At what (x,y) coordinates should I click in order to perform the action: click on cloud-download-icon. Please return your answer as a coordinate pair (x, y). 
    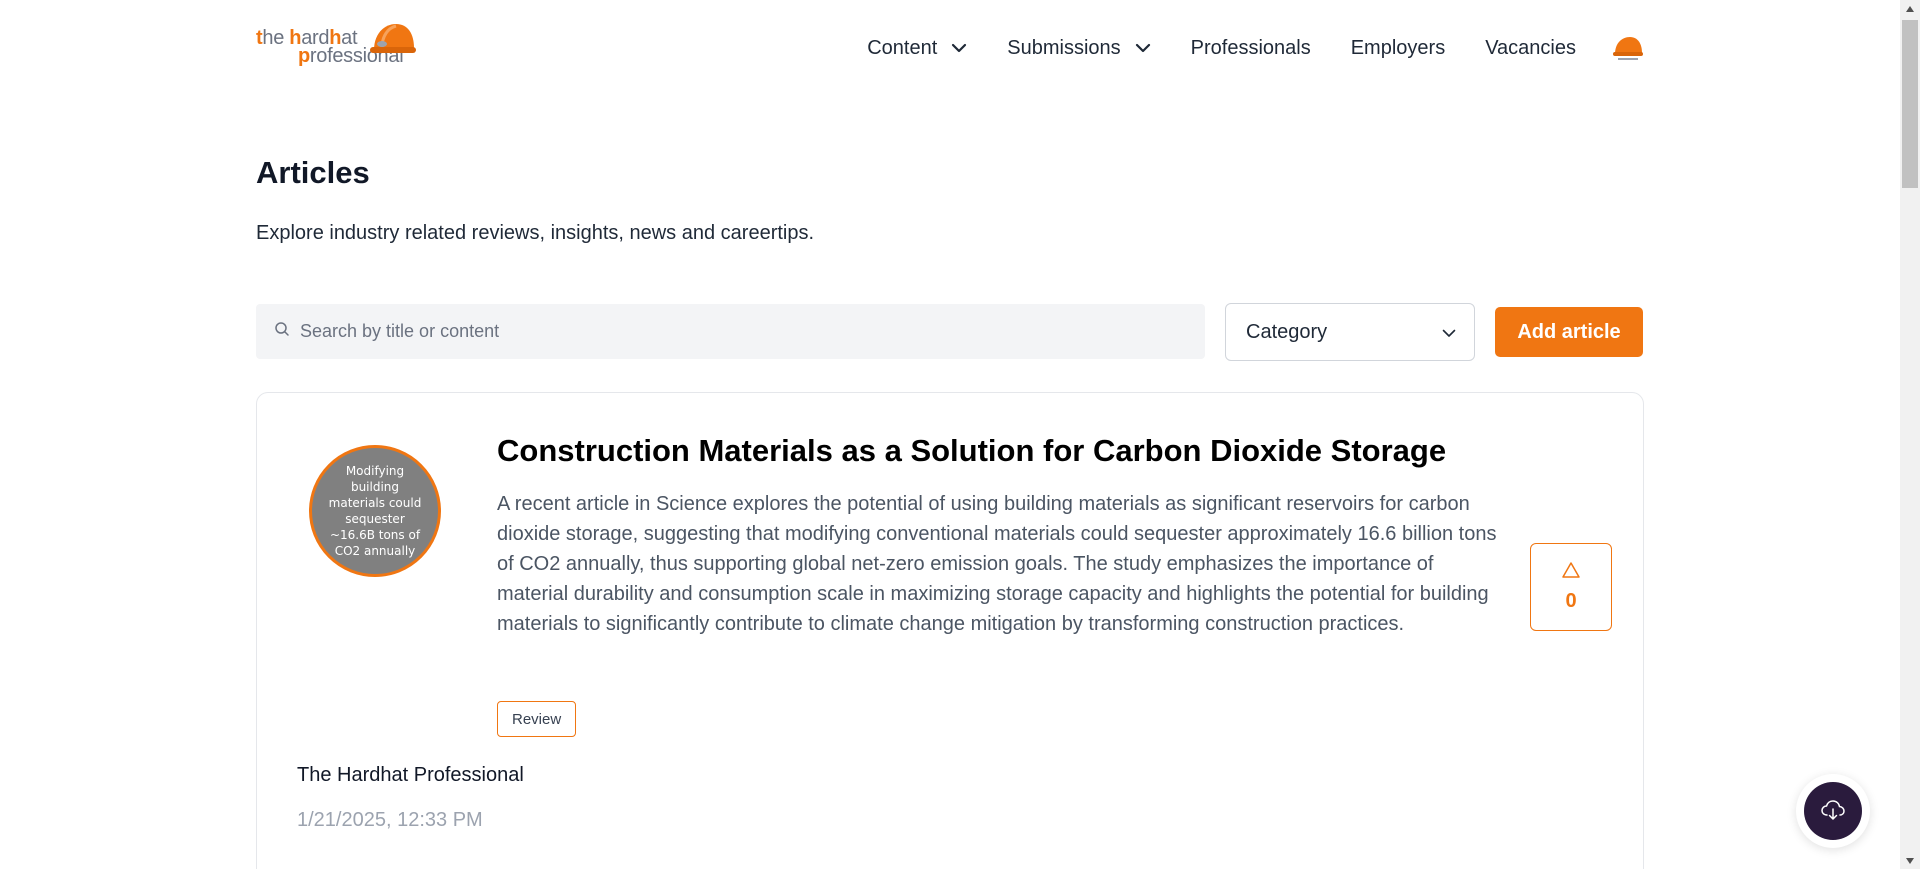
    Looking at the image, I should click on (1833, 811).